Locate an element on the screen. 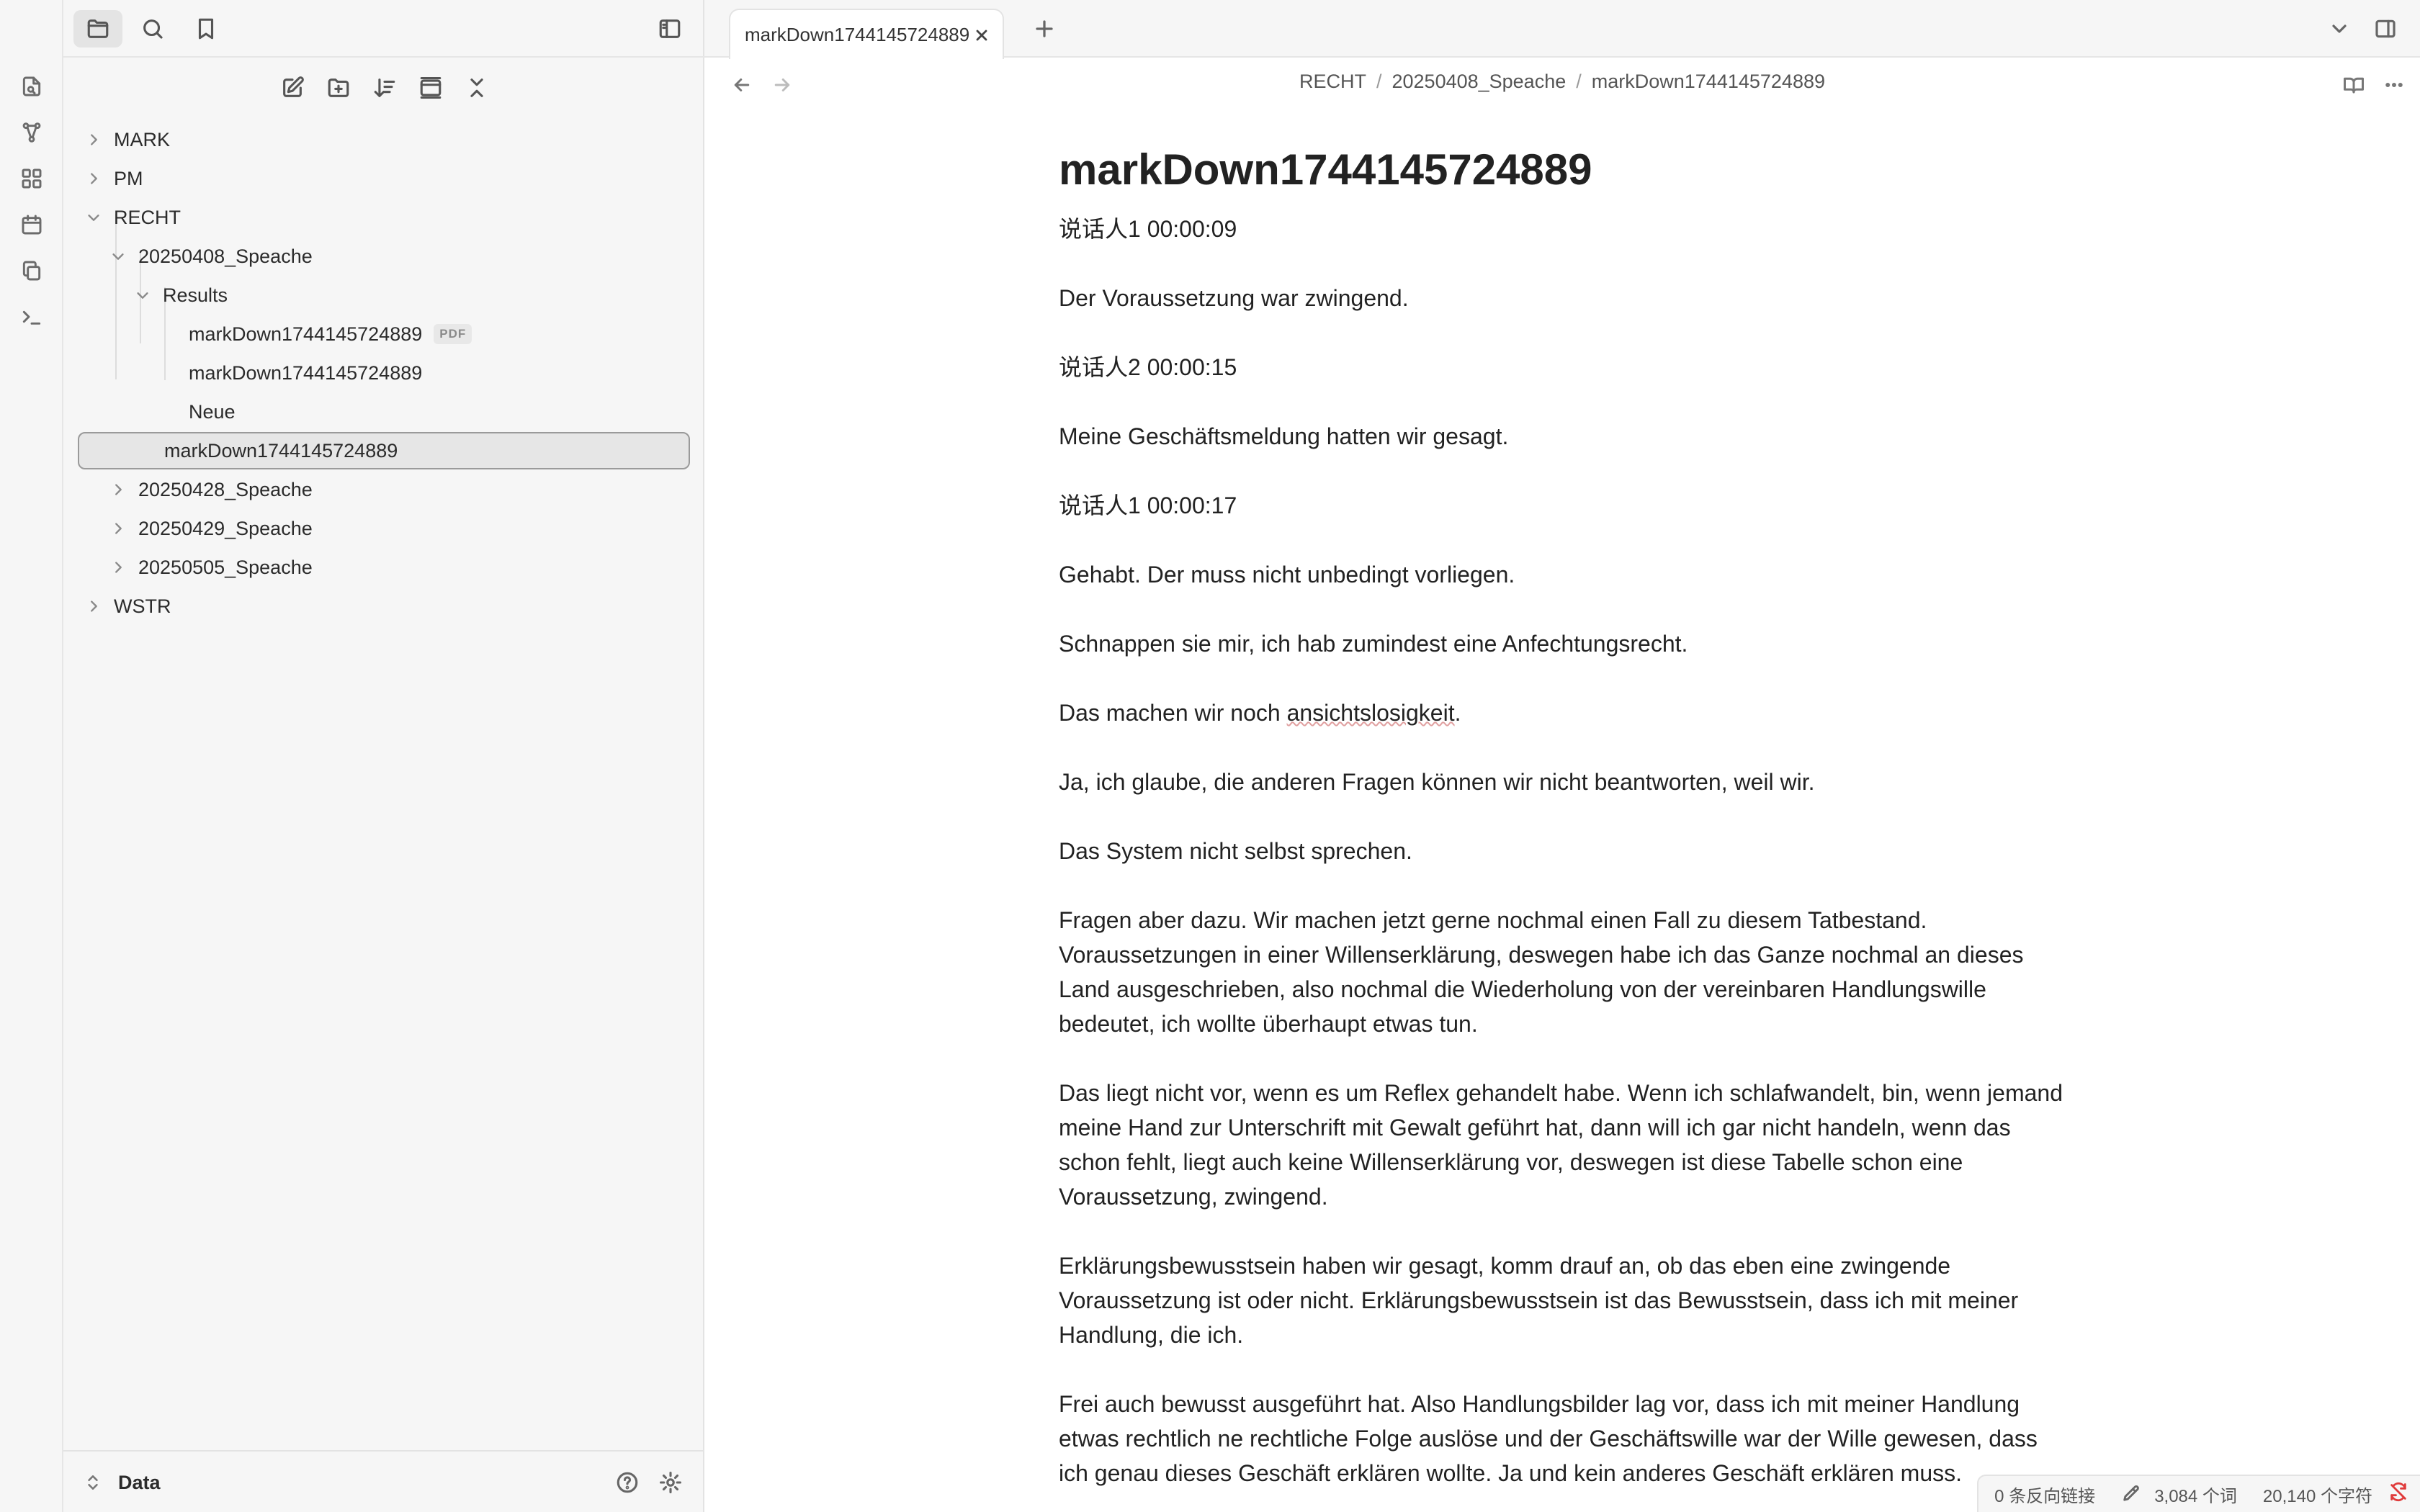 The height and width of the screenshot is (1512, 2420). word-count: 3,084 个词 is located at coordinates (2195, 1496).